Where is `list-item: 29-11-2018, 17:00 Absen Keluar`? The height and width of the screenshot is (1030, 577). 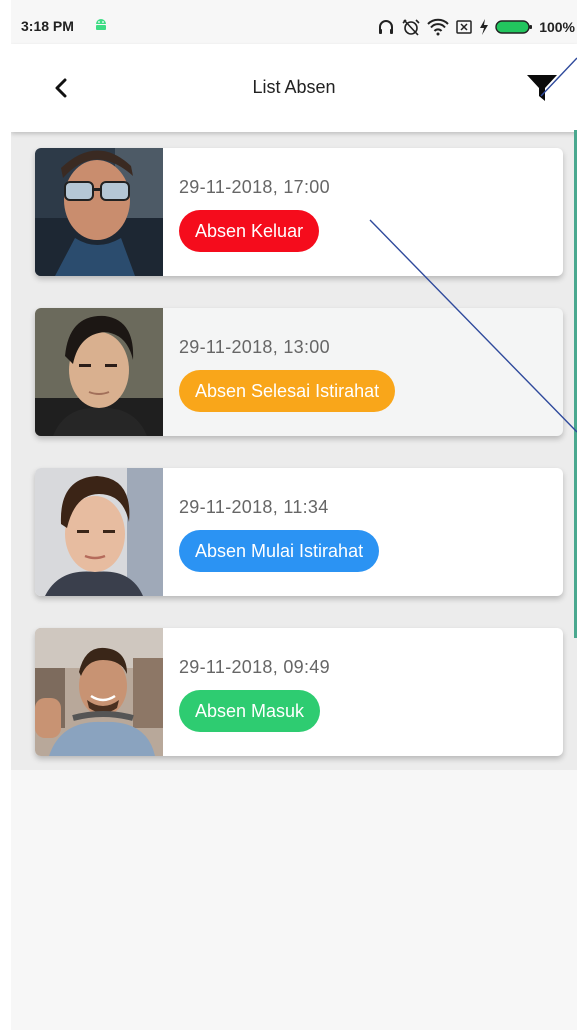 list-item: 29-11-2018, 17:00 Absen Keluar is located at coordinates (299, 212).